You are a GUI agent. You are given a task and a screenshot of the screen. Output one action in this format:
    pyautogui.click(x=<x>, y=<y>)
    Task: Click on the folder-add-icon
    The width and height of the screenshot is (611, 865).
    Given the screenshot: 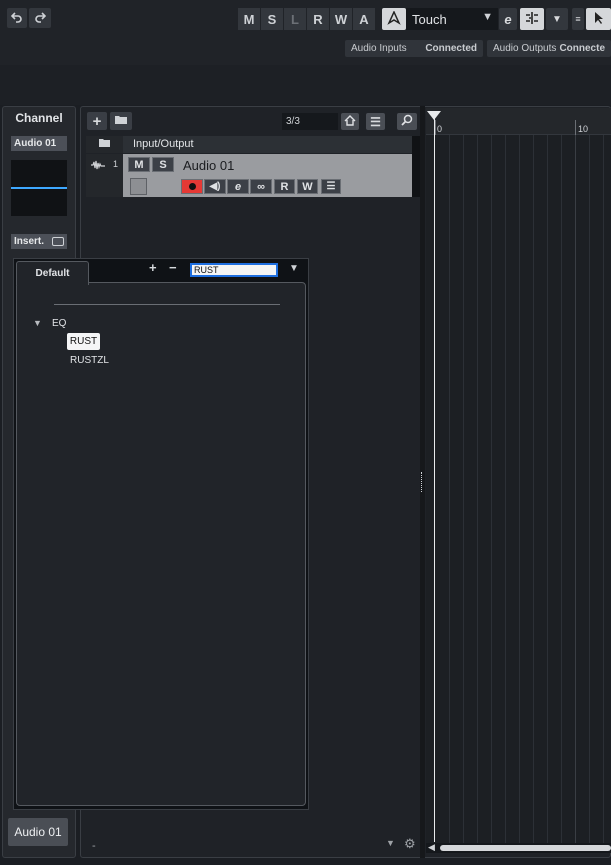 What is the action you would take?
    pyautogui.click(x=121, y=121)
    